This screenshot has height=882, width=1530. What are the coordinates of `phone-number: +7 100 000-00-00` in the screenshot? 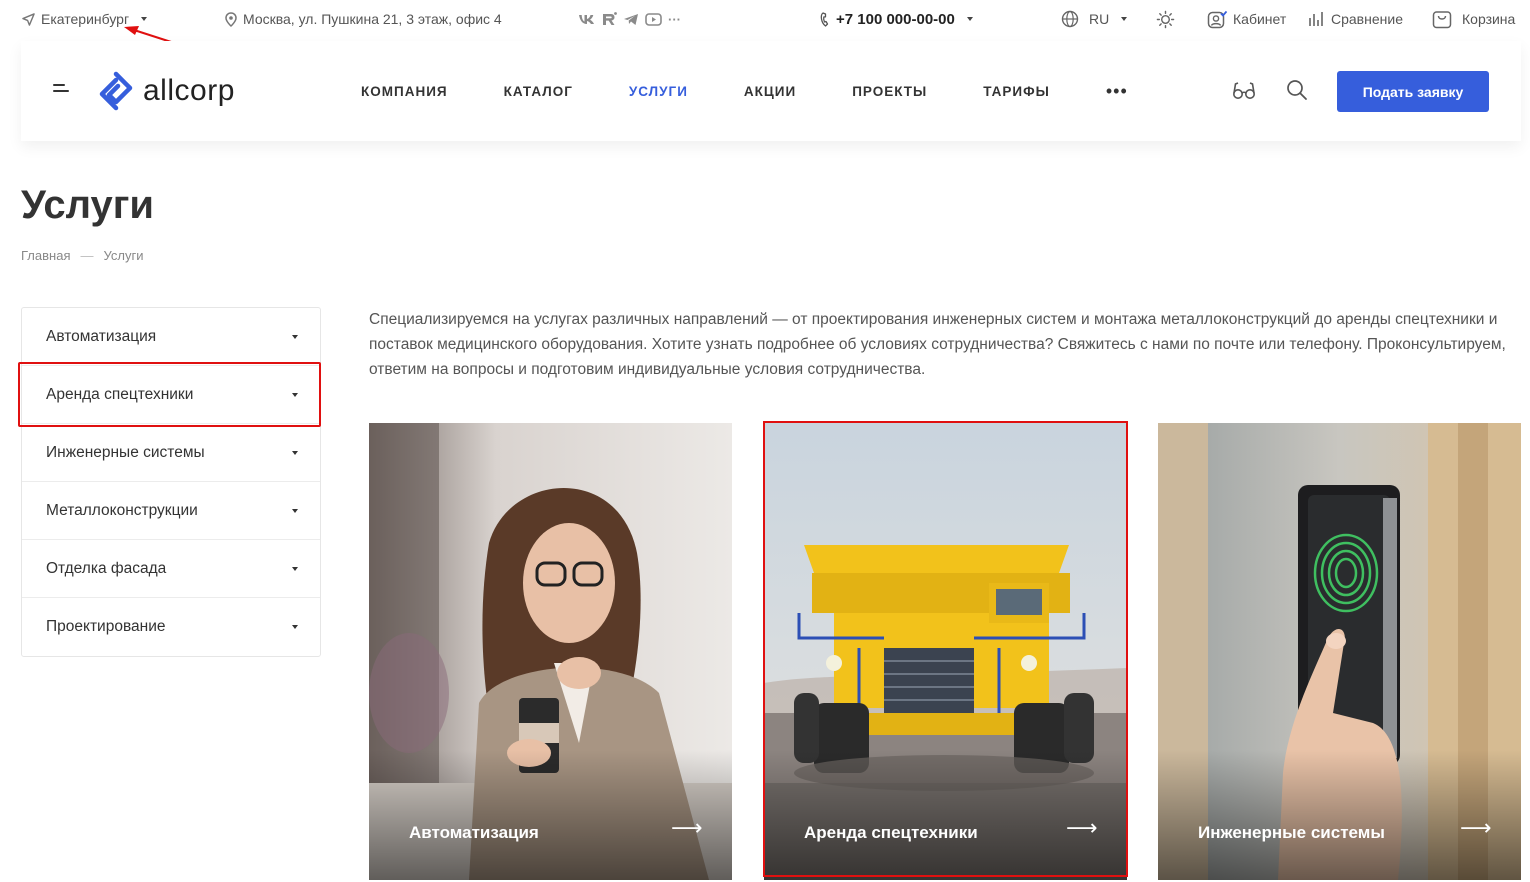 It's located at (895, 19).